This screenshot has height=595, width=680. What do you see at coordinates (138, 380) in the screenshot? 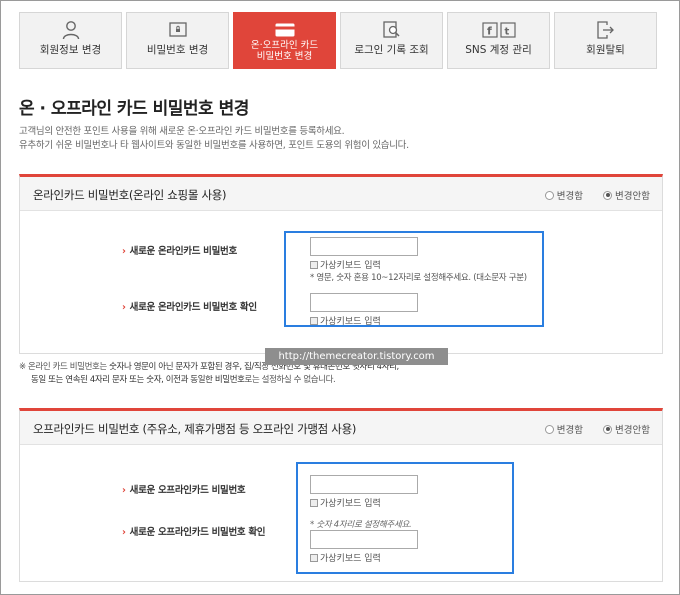
I see `notice-text-strong: 동일 또는 연속된 4자리 문자 또는 숫자, 이전과 동일한 비밀번호` at bounding box center [138, 380].